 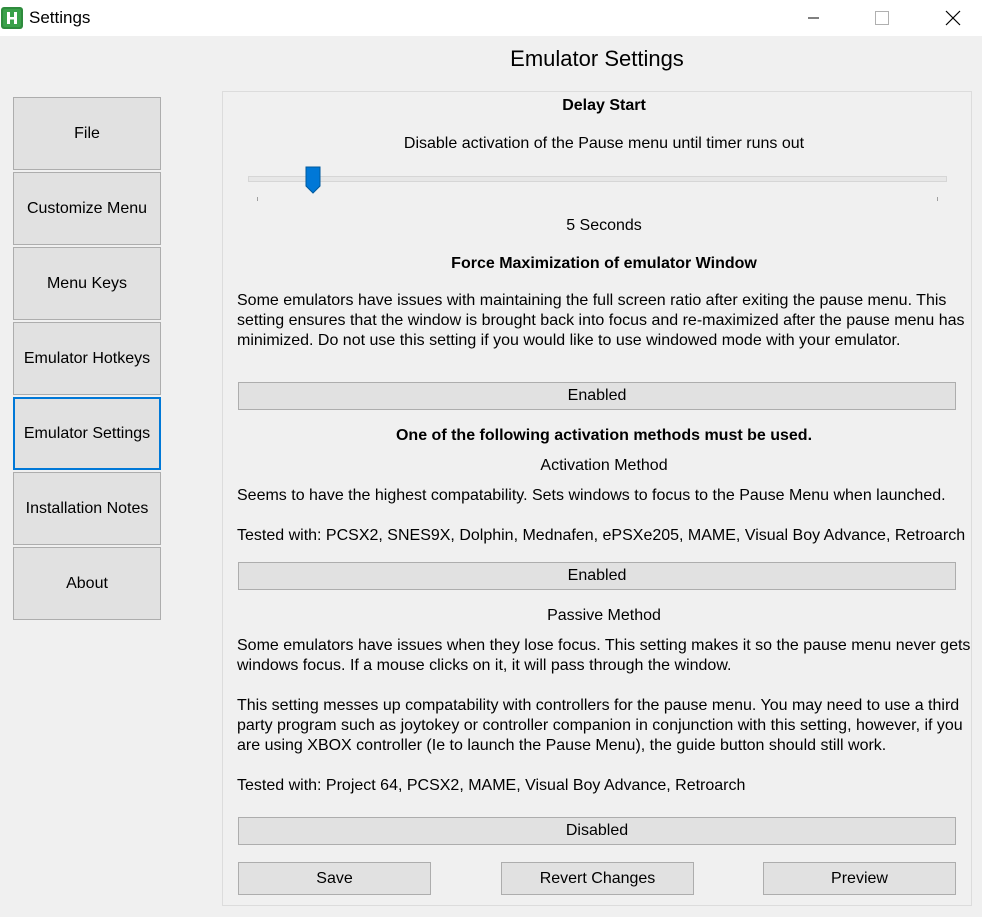 What do you see at coordinates (87, 133) in the screenshot?
I see `sidebar-item-file: File` at bounding box center [87, 133].